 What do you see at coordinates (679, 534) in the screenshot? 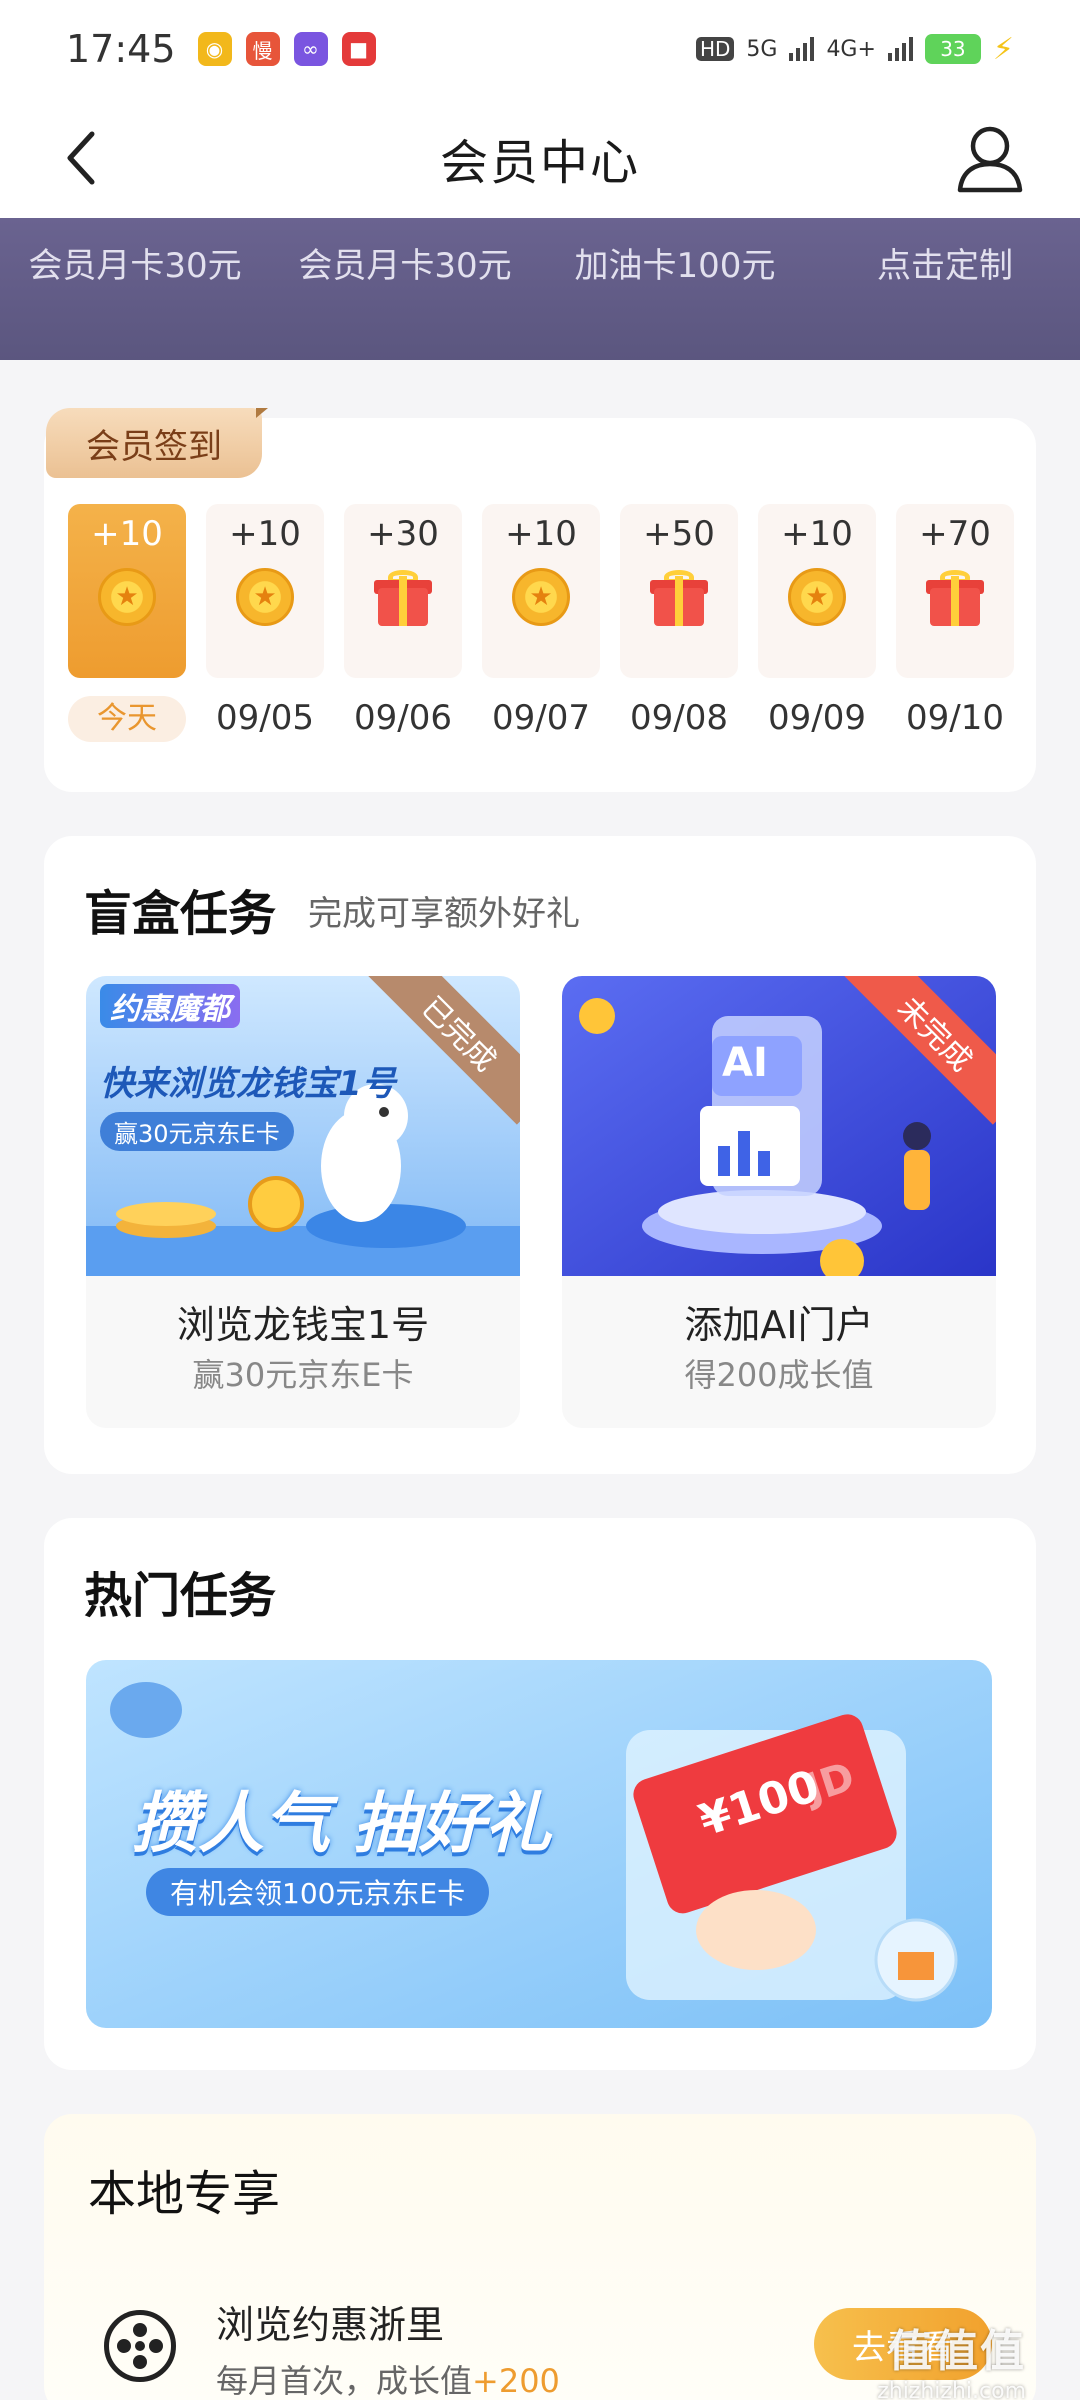
I see `day-points: +50` at bounding box center [679, 534].